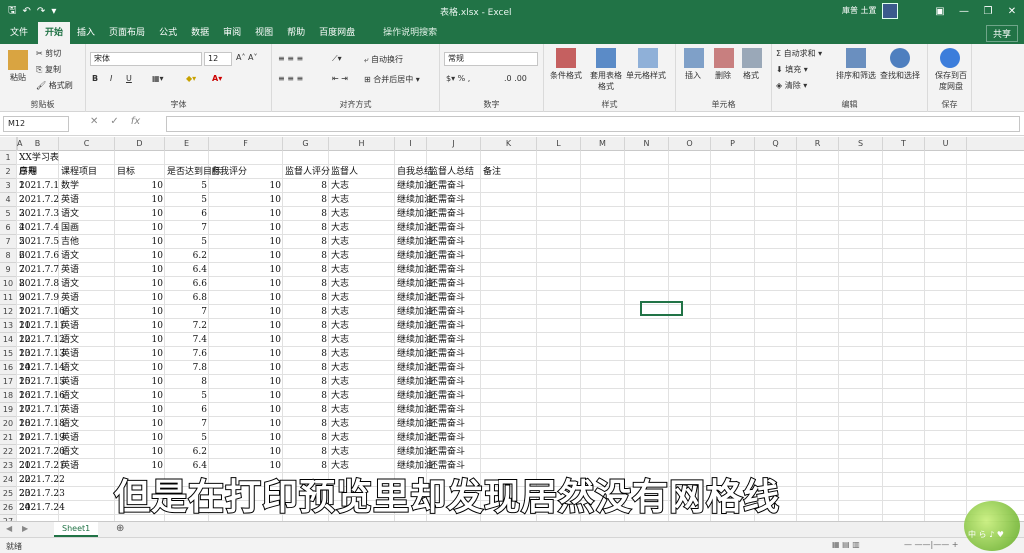 The height and width of the screenshot is (553, 1024). What do you see at coordinates (940, 11) in the screenshot?
I see `ribbon-options-icon: ▣` at bounding box center [940, 11].